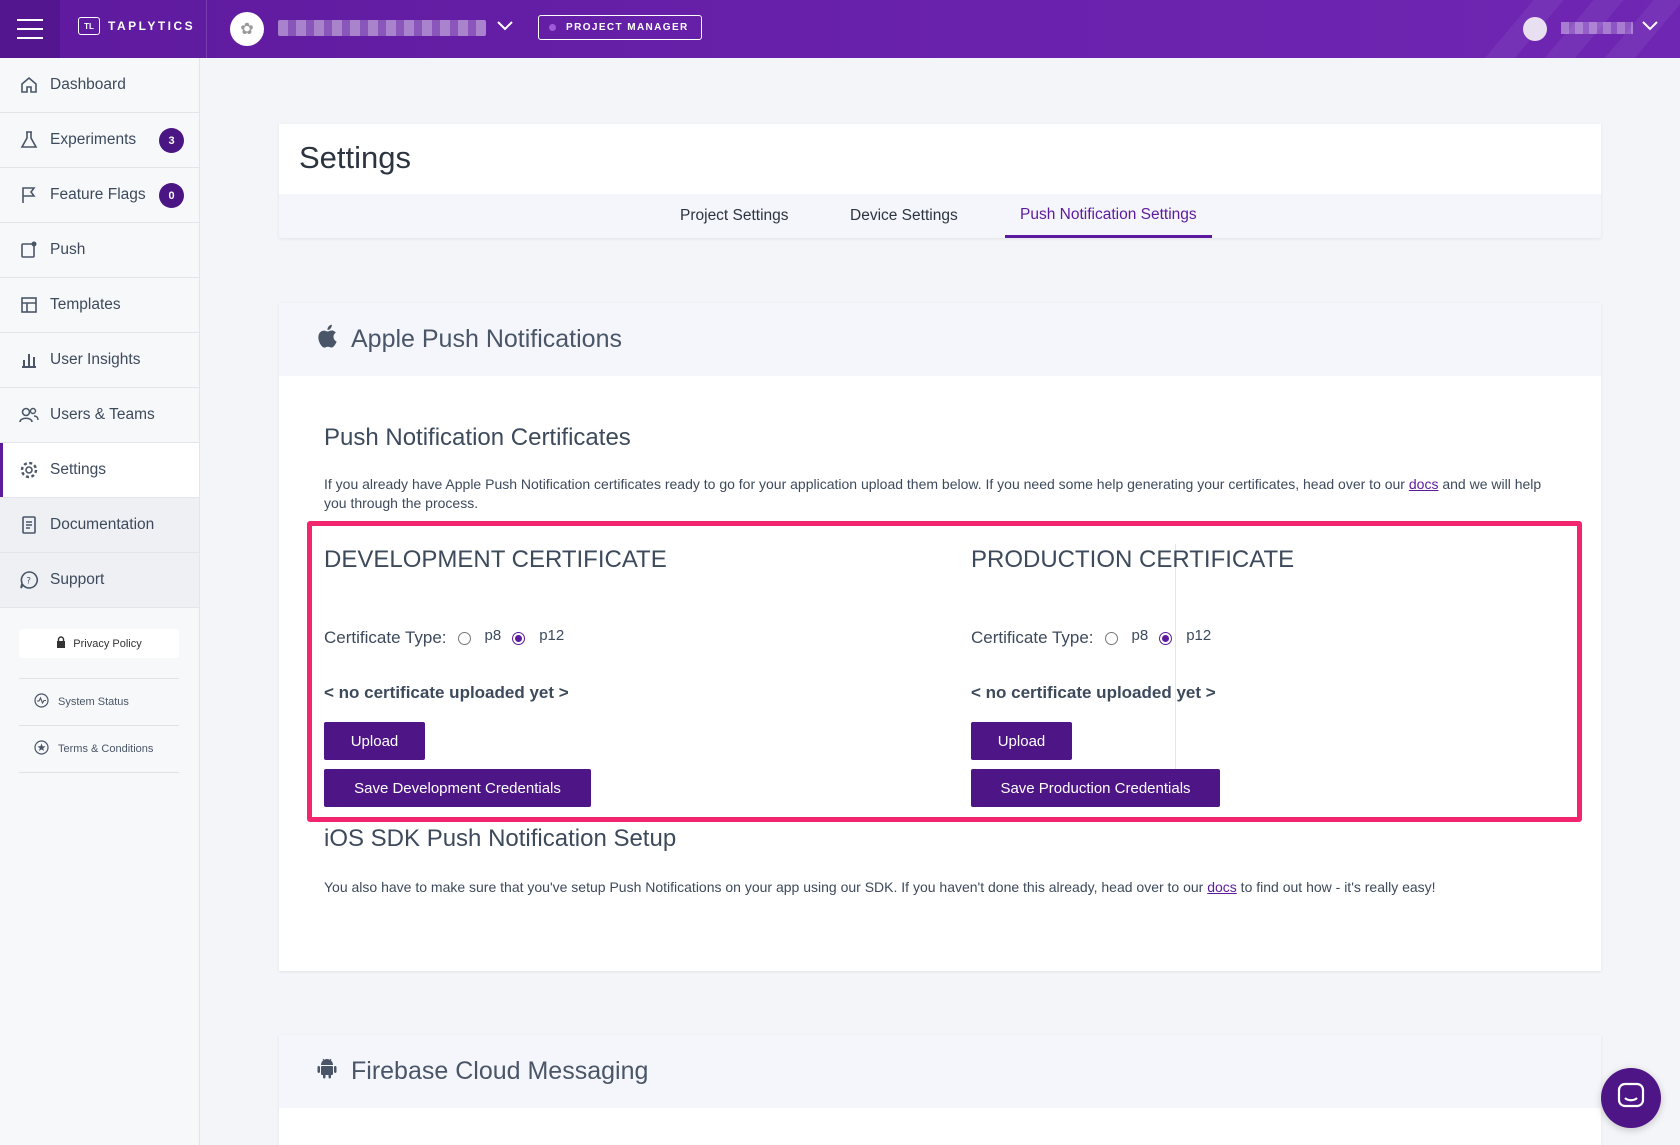 The height and width of the screenshot is (1145, 1680). I want to click on firebase-panel-header: Firebase Cloud Messaging, so click(940, 1071).